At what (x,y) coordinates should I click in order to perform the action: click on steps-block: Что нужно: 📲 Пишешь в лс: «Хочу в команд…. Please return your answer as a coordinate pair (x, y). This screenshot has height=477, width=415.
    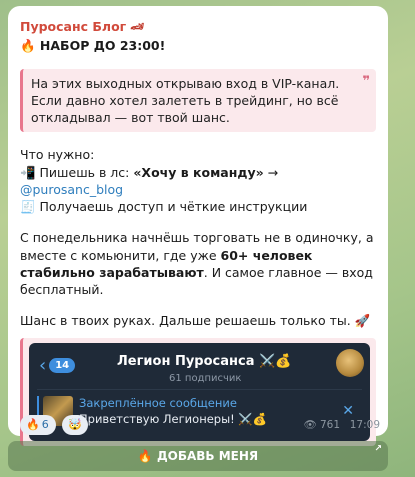
    Looking at the image, I should click on (198, 180).